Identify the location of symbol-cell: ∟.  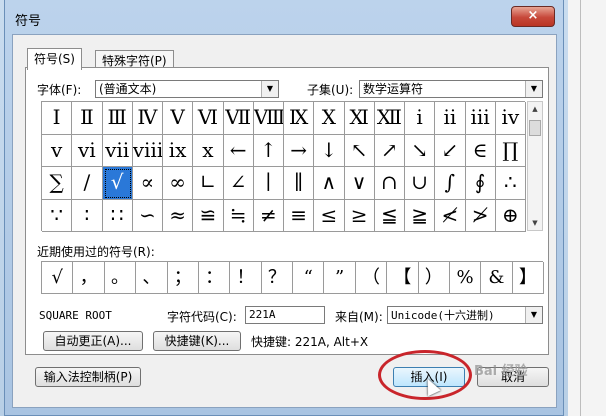
(208, 183).